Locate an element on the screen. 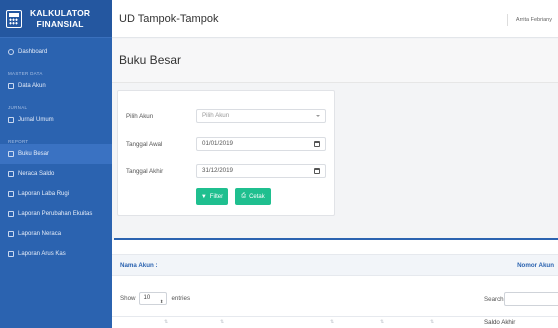 The height and width of the screenshot is (328, 558). sidebar-item-laporan-laba-rugi: Laporan Laba Rugi is located at coordinates (56, 194).